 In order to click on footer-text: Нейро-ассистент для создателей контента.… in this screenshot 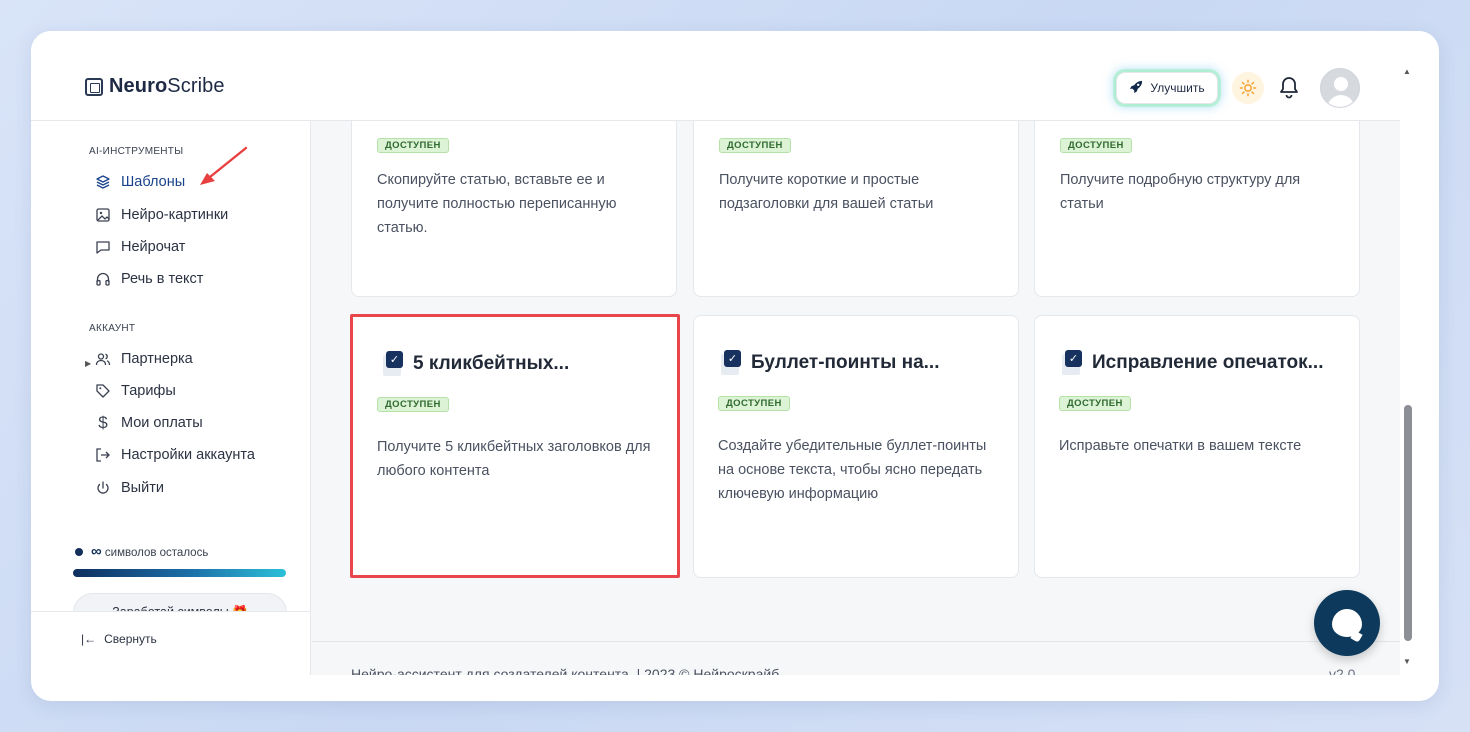, I will do `click(565, 670)`.